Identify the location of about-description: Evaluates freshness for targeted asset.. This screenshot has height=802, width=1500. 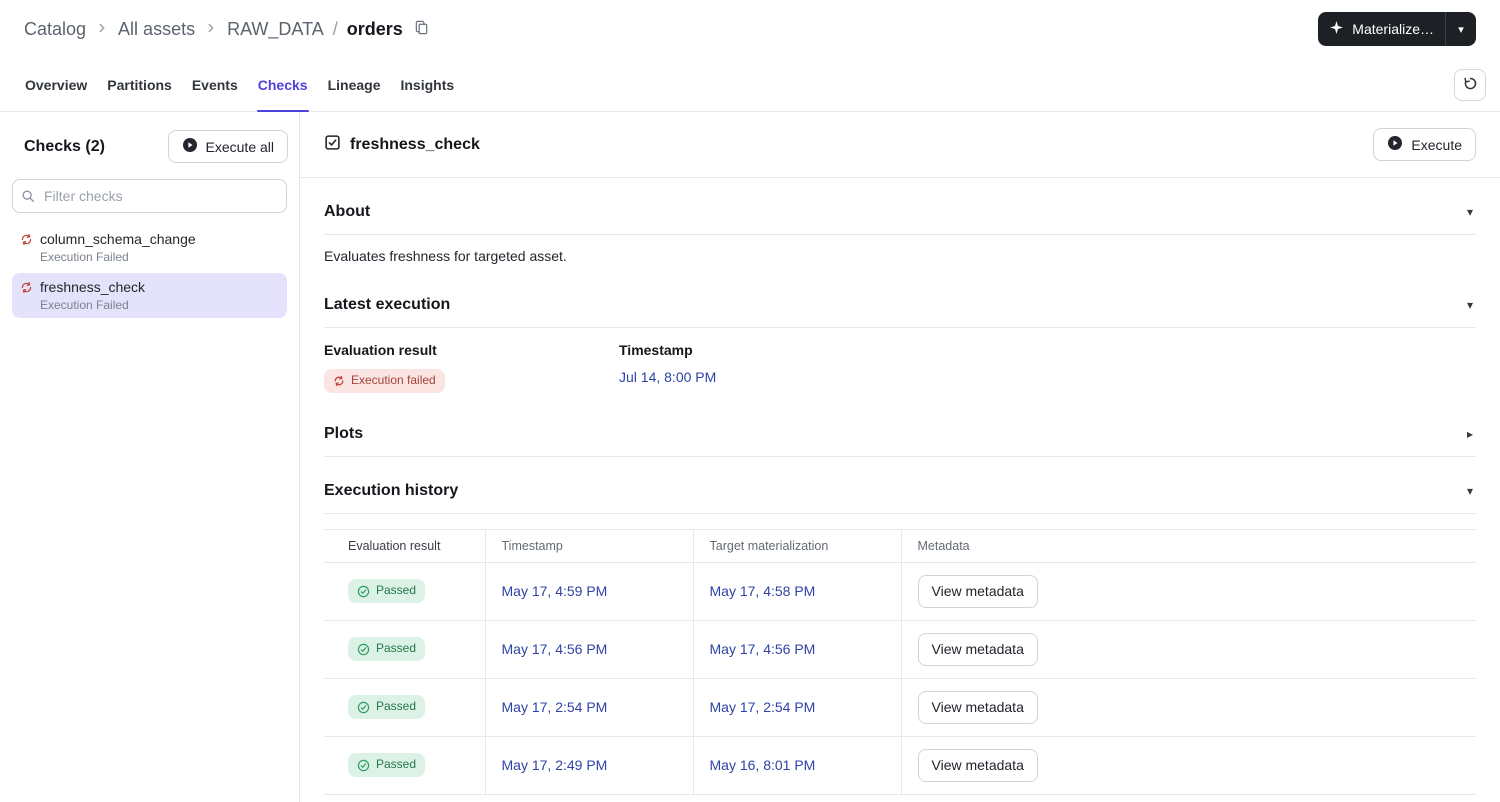
(445, 256).